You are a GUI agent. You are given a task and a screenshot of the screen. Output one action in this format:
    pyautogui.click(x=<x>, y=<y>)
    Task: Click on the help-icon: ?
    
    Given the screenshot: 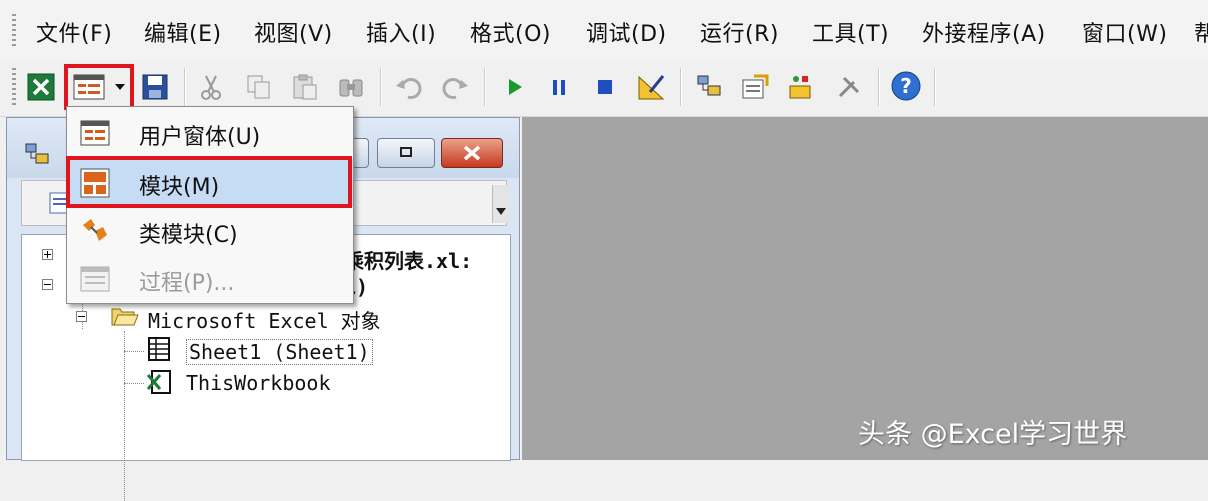 What is the action you would take?
    pyautogui.click(x=906, y=86)
    